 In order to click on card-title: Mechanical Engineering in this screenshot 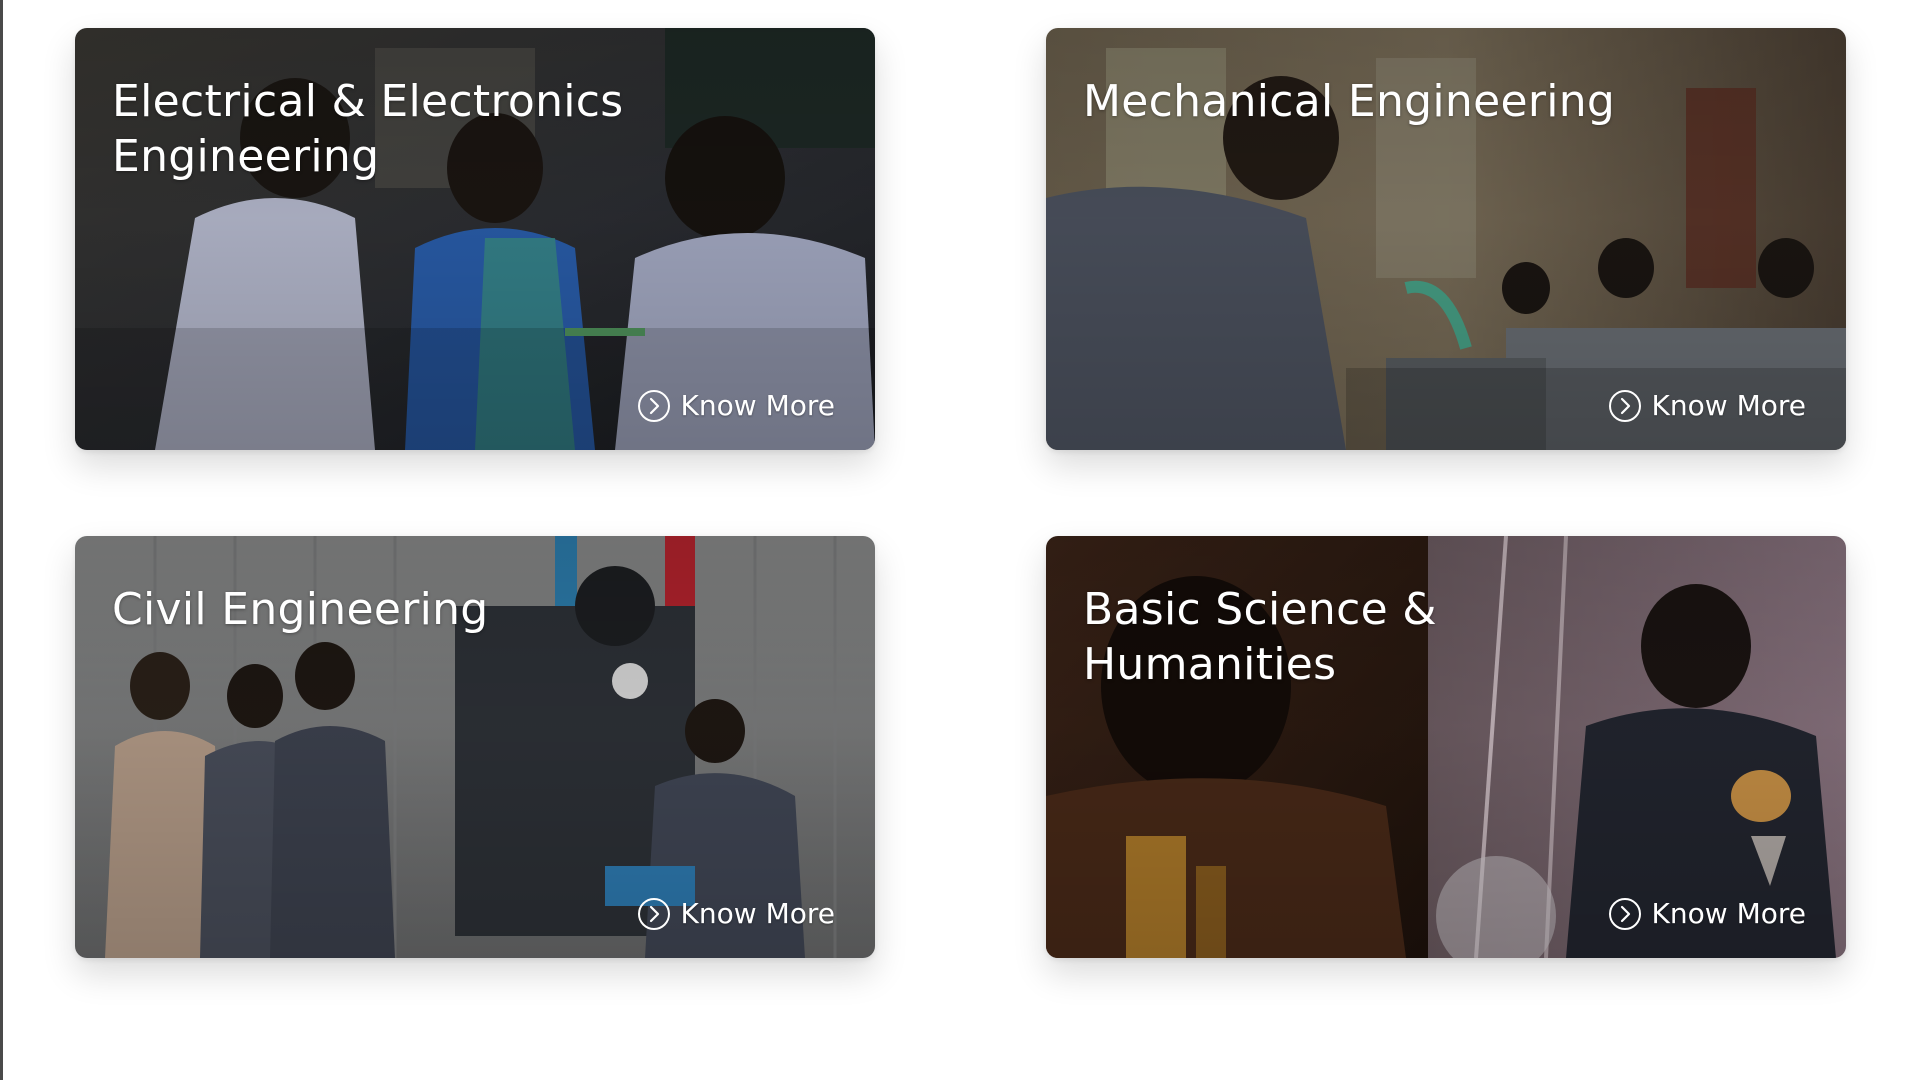, I will do `click(1349, 101)`.